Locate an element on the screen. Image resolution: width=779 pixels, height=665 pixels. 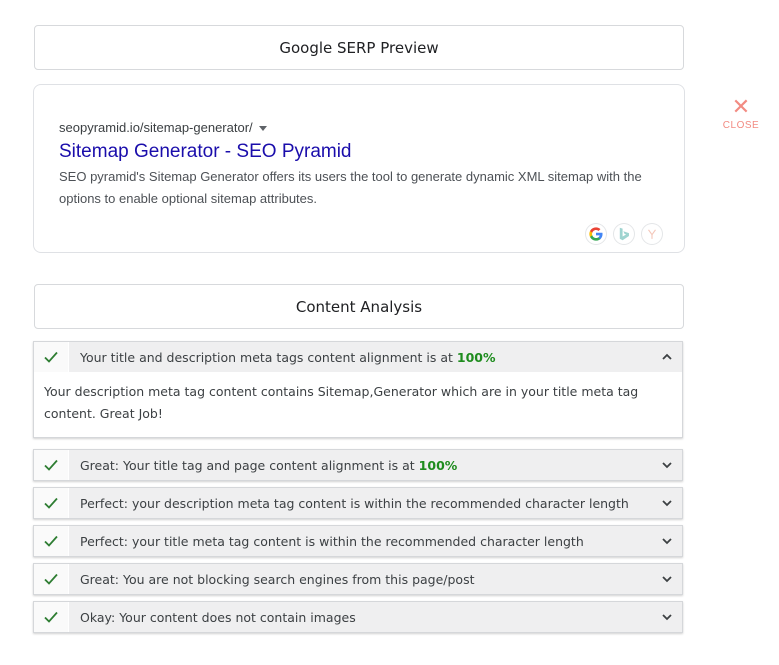
content-analysis-title: Content Analysis is located at coordinates (359, 306).